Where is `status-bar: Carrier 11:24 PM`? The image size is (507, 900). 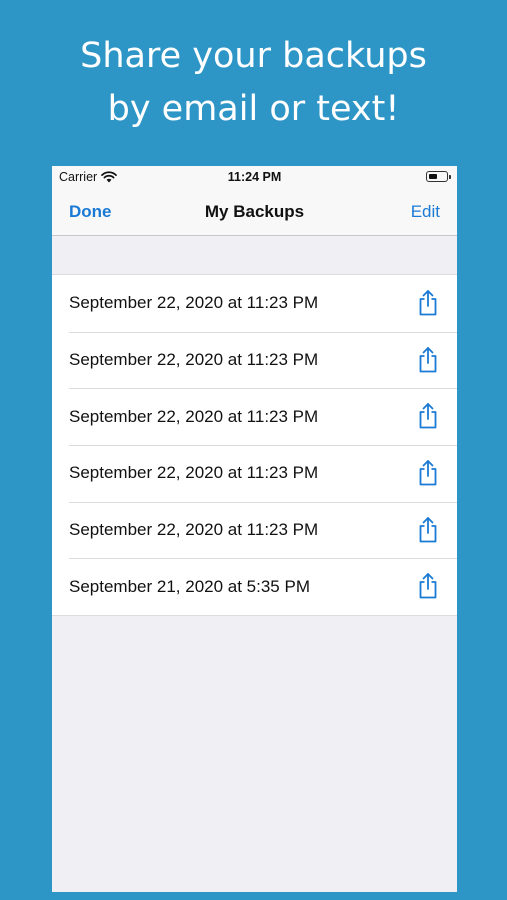 status-bar: Carrier 11:24 PM is located at coordinates (254, 177).